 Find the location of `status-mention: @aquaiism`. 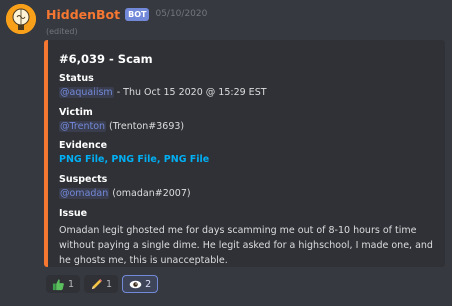

status-mention: @aquaiism is located at coordinates (86, 92).